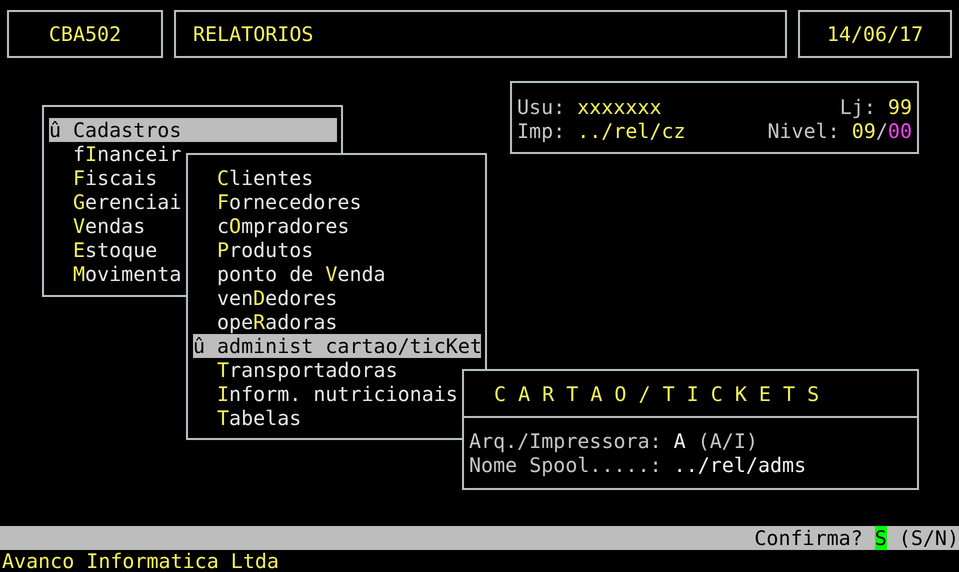  I want to click on menu-item: fInanceir, so click(115, 154).